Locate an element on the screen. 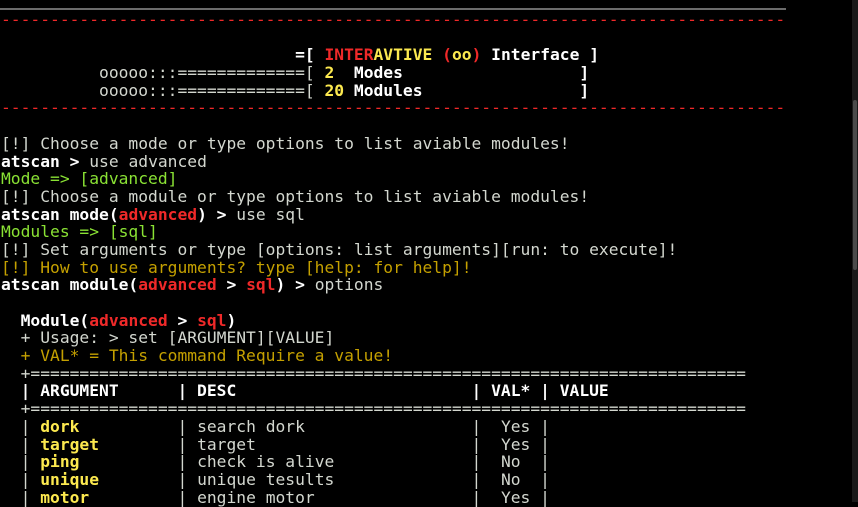 This screenshot has height=507, width=858. val-note: + VAL* = This command Require a value! is located at coordinates (197, 356).